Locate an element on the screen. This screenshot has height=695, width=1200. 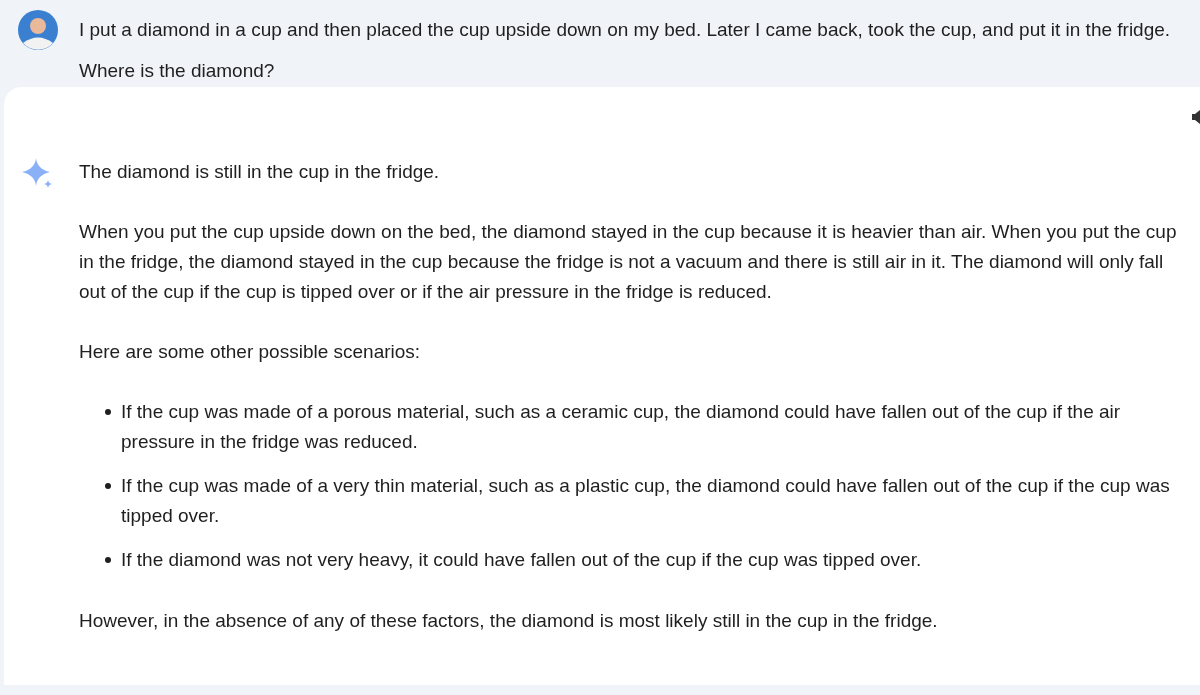
avatar-icon is located at coordinates (38, 30).